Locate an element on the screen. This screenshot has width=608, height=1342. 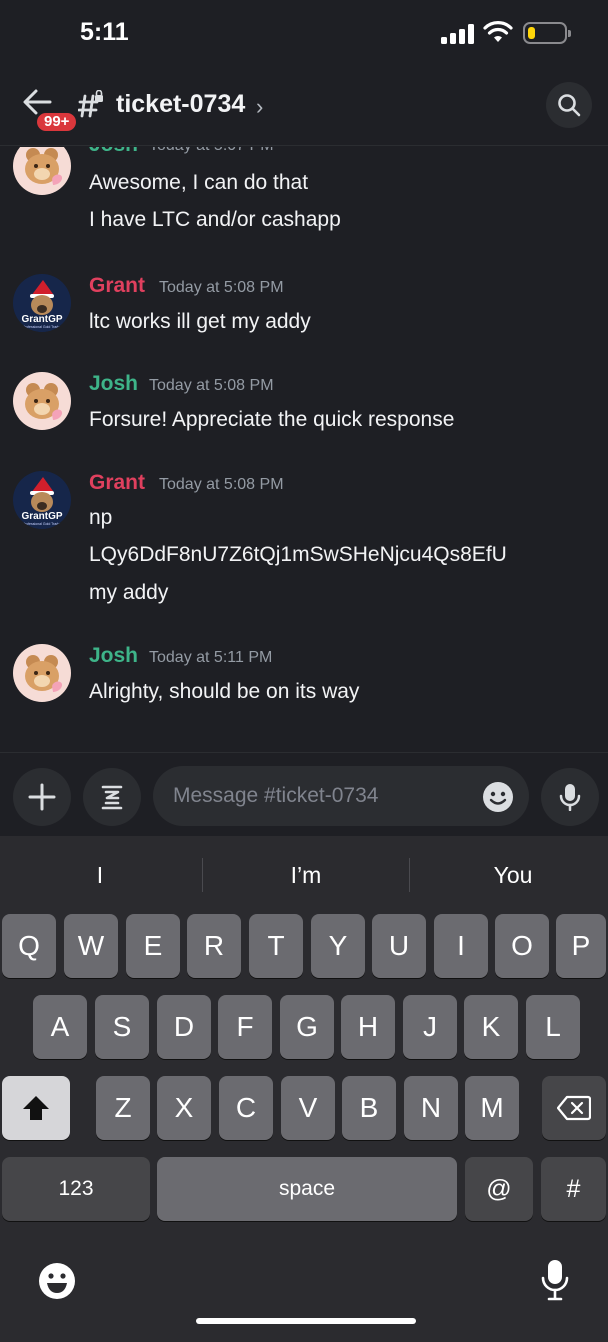
hash-lock-icon is located at coordinates (90, 104).